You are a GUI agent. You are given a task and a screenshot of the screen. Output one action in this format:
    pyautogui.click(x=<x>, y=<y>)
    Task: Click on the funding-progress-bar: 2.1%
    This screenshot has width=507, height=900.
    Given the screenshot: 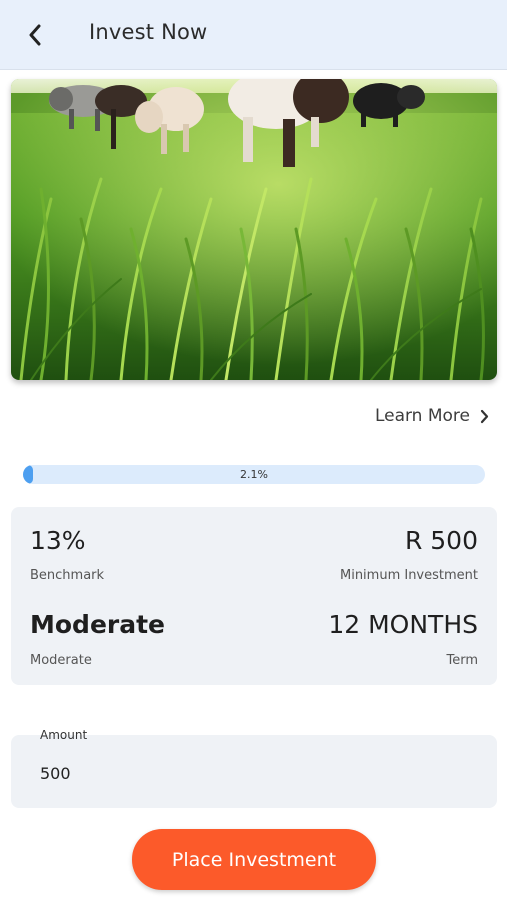 What is the action you would take?
    pyautogui.click(x=254, y=474)
    